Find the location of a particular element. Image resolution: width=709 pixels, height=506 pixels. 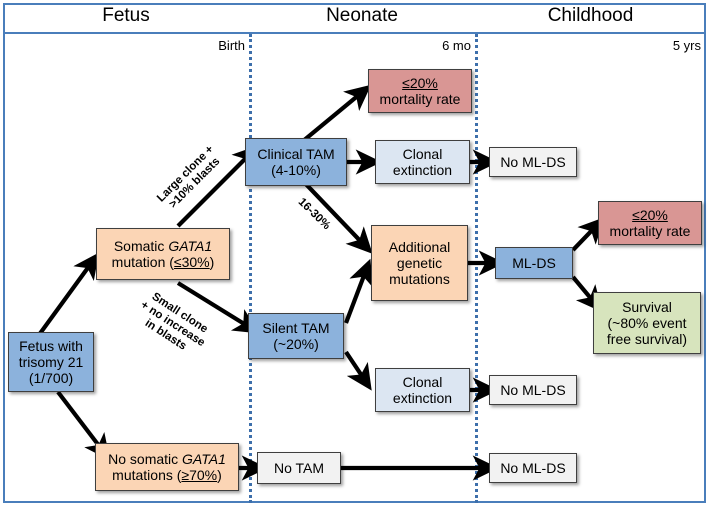

era-boundary-birth: Birth is located at coordinates (231, 45).